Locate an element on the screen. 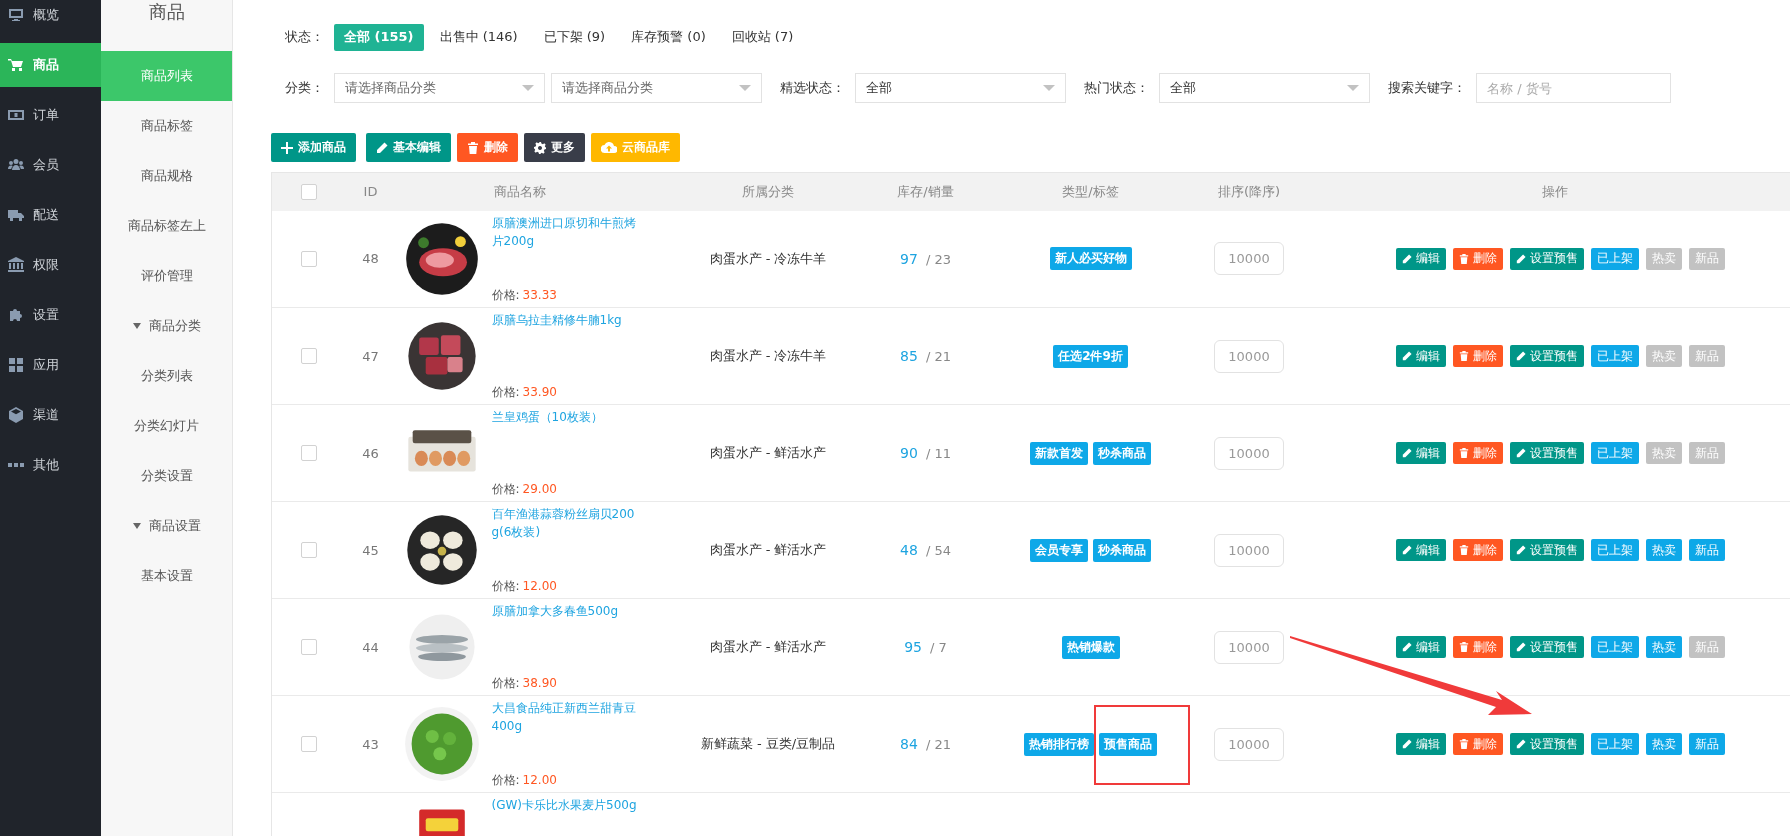 The width and height of the screenshot is (1790, 836). status-tab: 库存预警 (0) is located at coordinates (668, 37).